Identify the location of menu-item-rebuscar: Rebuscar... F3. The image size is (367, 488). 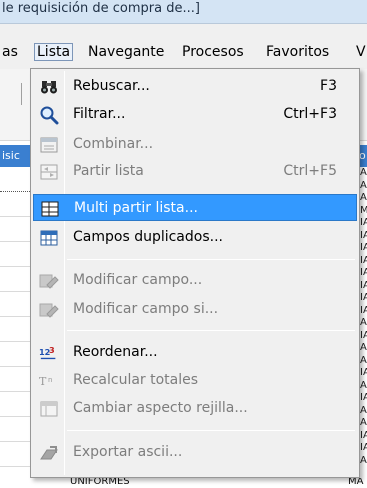
(195, 86).